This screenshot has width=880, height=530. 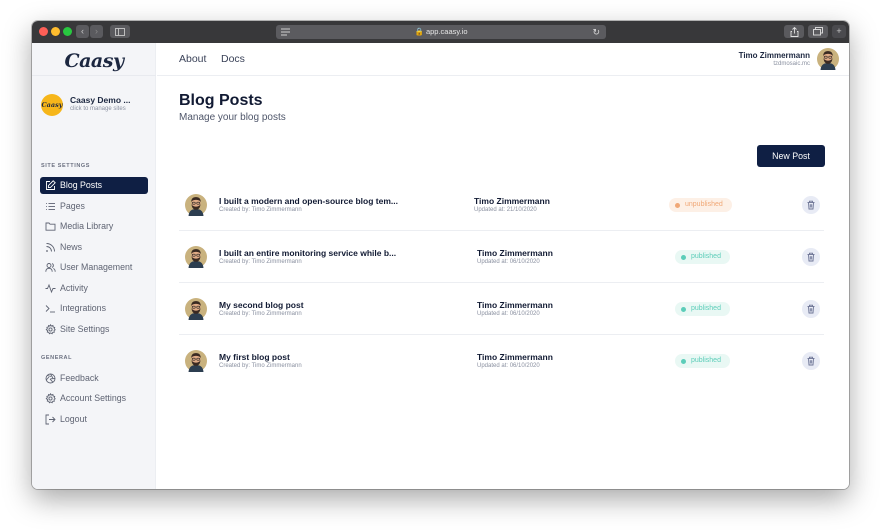 I want to click on sidebar-item-label: Blog Posts, so click(x=81, y=185).